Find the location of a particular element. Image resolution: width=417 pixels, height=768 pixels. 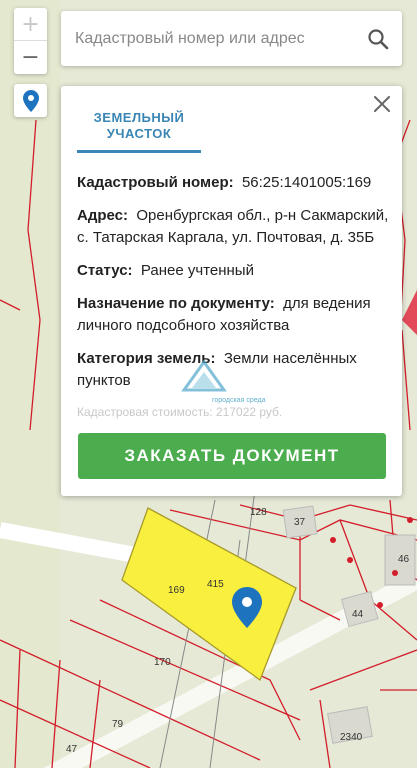

location-pin-icon is located at coordinates (30, 100).